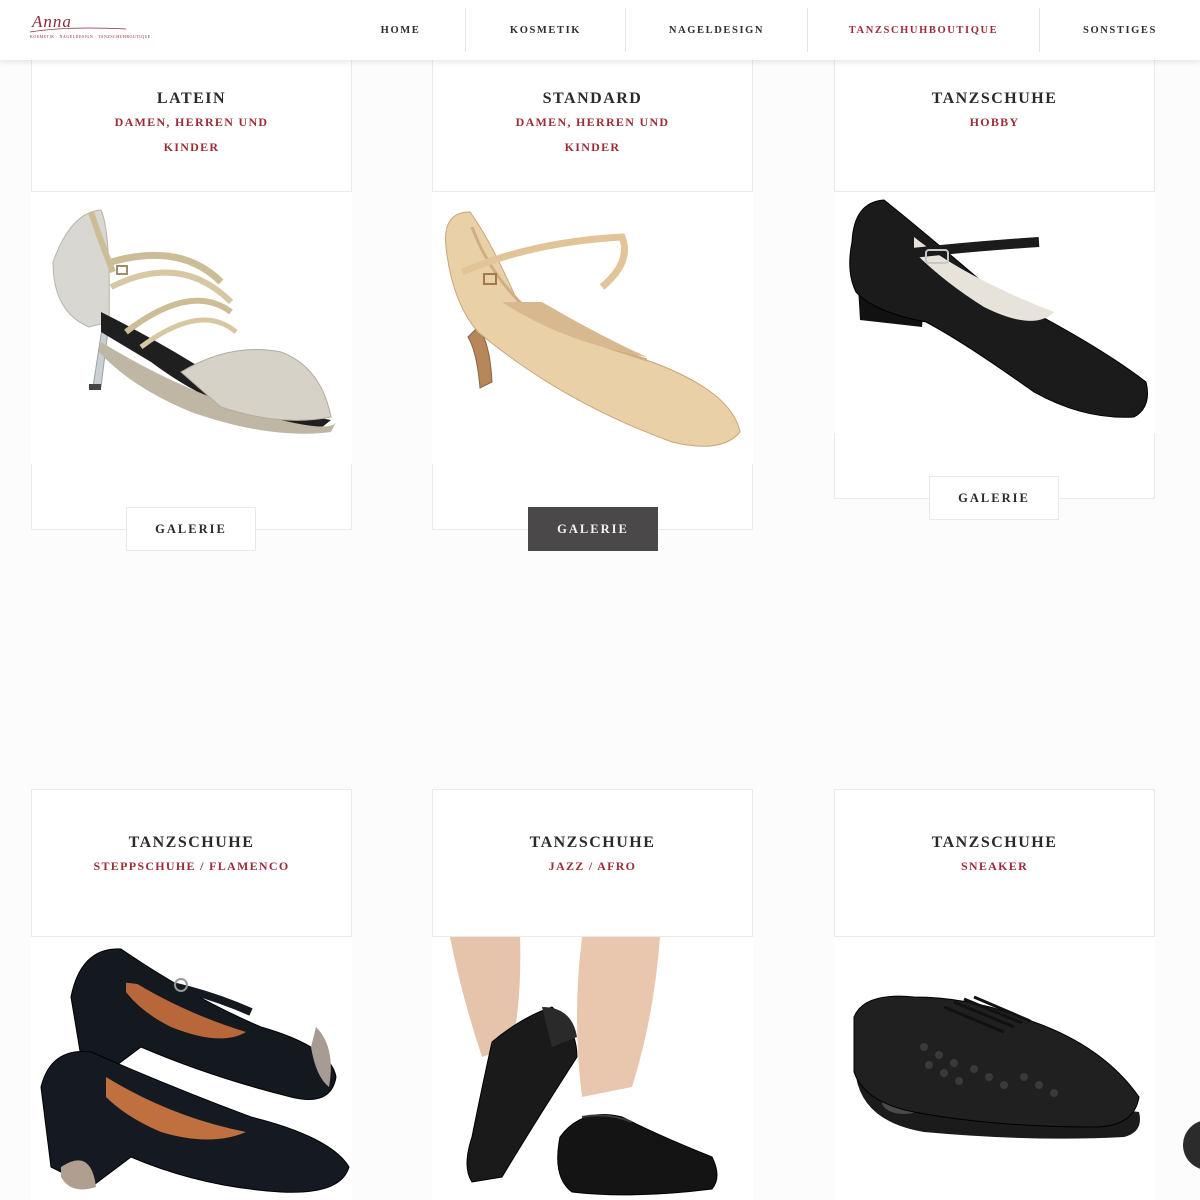 Image resolution: width=1200 pixels, height=1200 pixels. I want to click on card-title: STANDARD, so click(592, 98).